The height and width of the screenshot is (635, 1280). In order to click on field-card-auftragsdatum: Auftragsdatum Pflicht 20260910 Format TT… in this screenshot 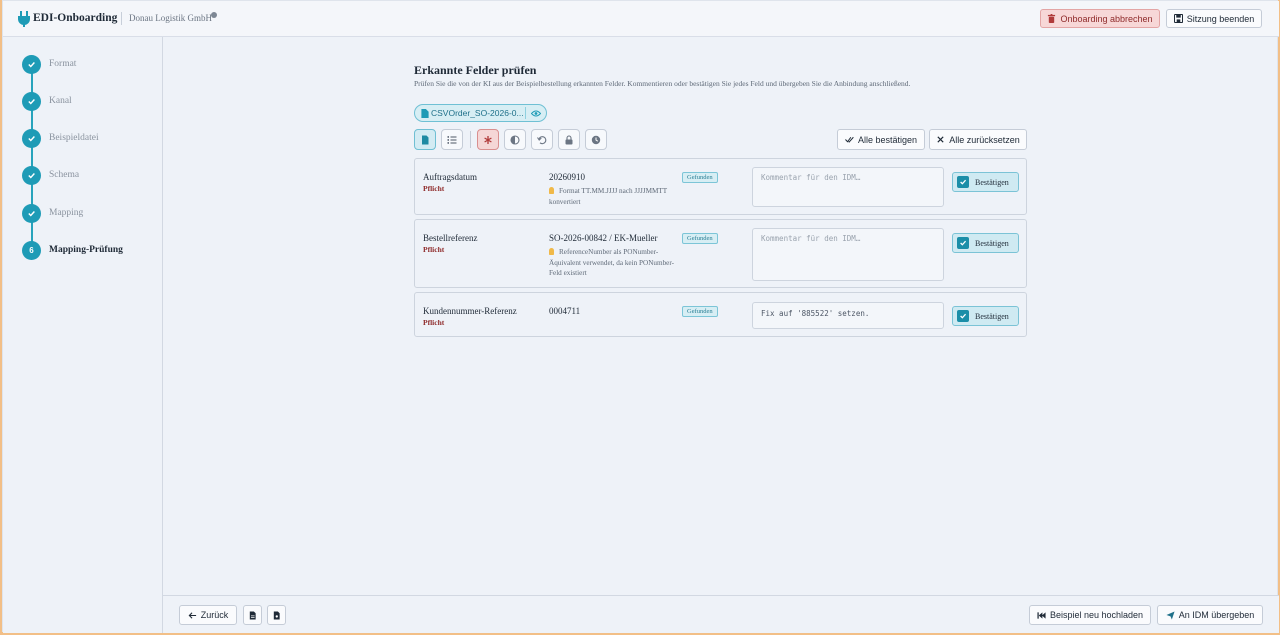, I will do `click(720, 186)`.